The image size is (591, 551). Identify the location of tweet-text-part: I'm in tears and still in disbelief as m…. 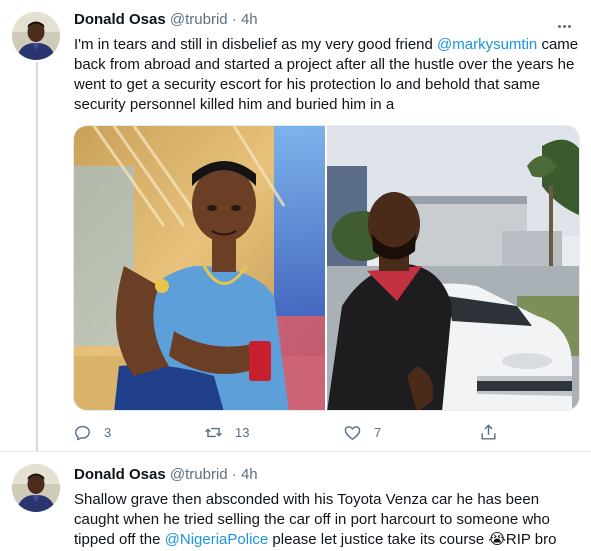
(256, 44).